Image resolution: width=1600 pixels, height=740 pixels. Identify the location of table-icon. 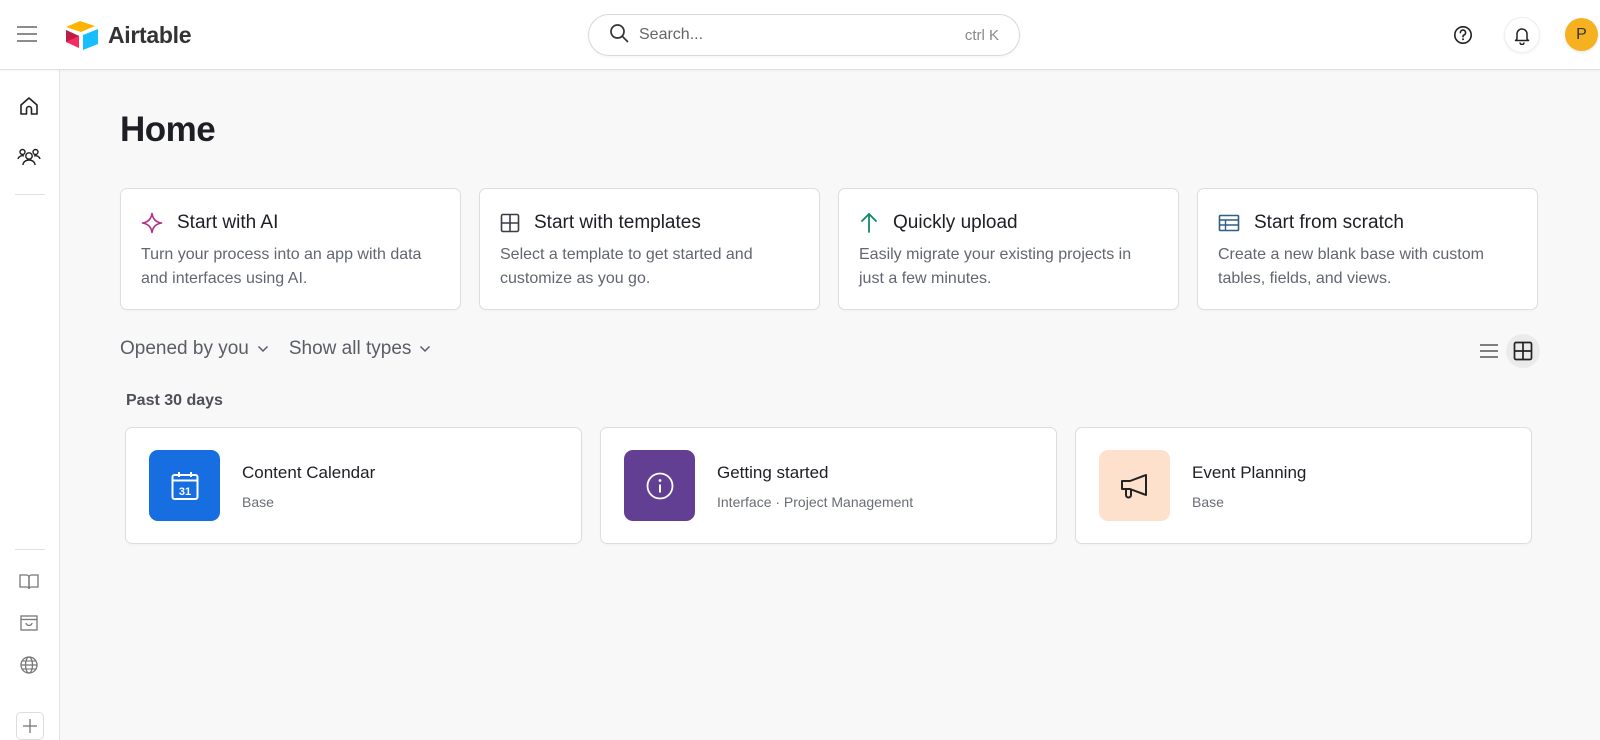
(1229, 223).